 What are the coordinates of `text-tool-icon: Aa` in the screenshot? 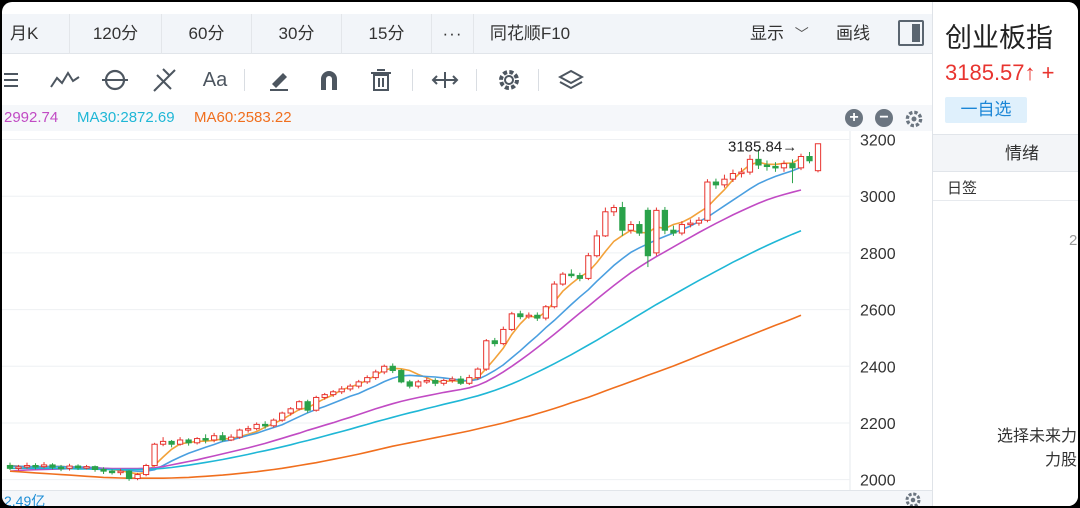 It's located at (215, 80).